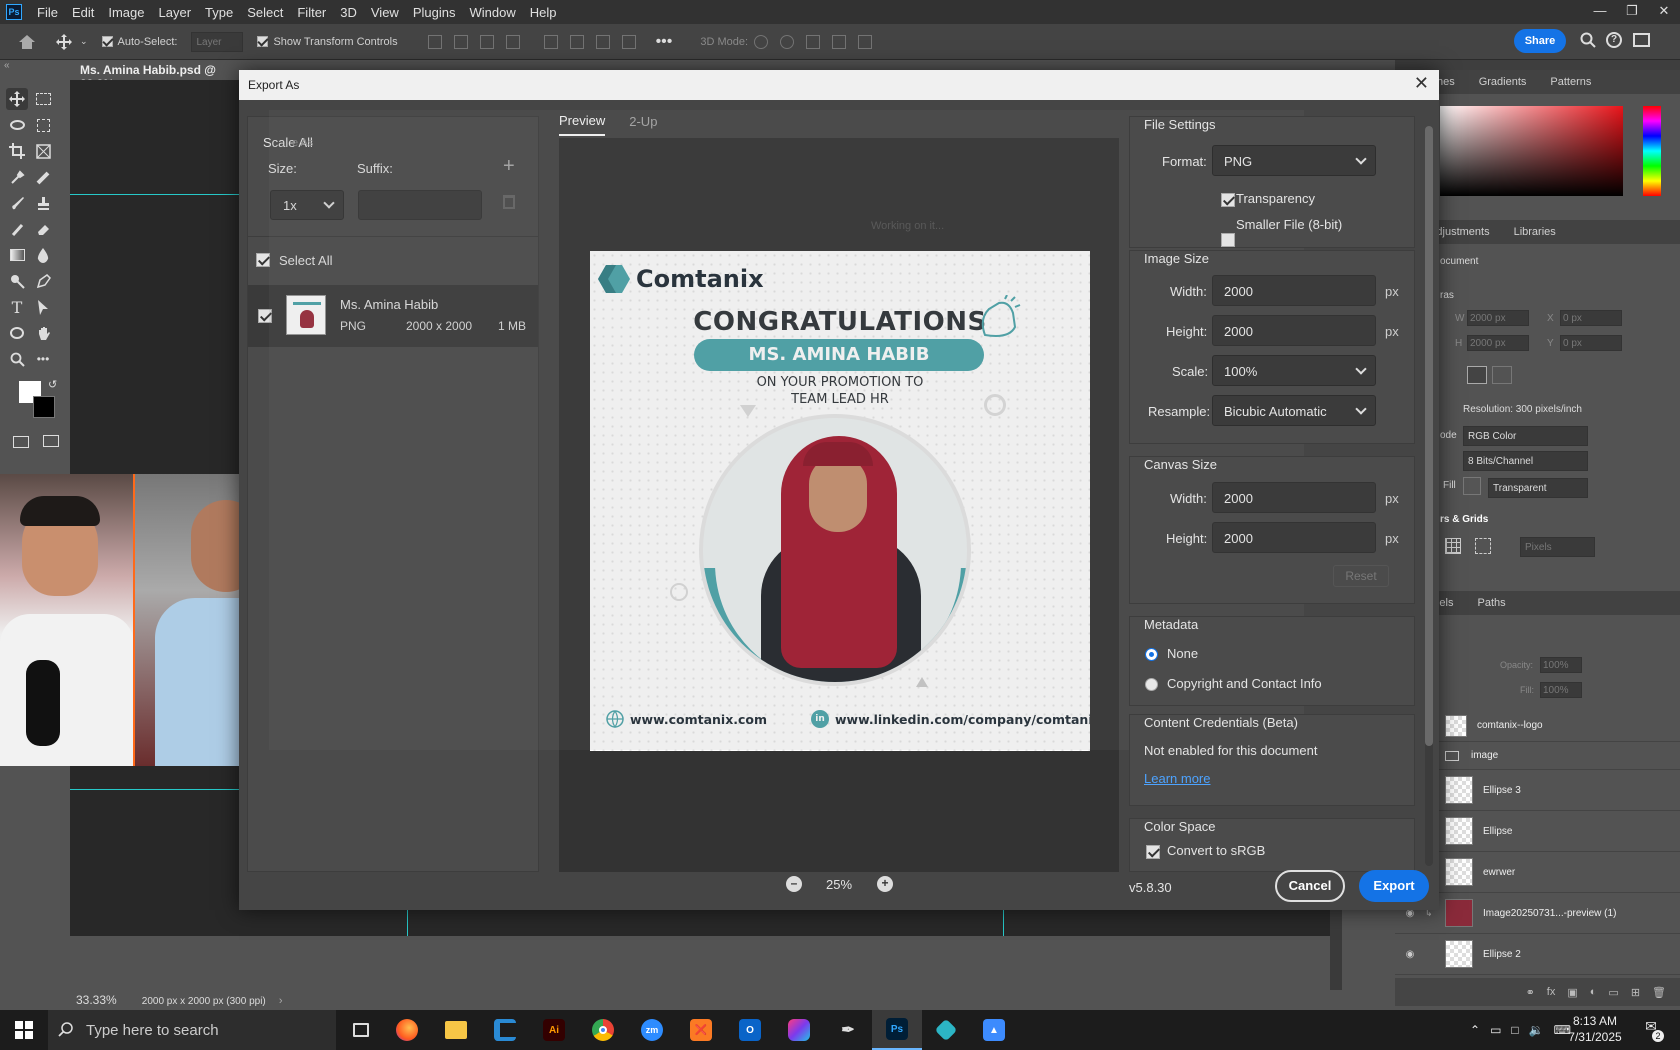 Image resolution: width=1680 pixels, height=1050 pixels. Describe the element at coordinates (897, 1030) in the screenshot. I see `photoshop-icon: Ps` at that location.